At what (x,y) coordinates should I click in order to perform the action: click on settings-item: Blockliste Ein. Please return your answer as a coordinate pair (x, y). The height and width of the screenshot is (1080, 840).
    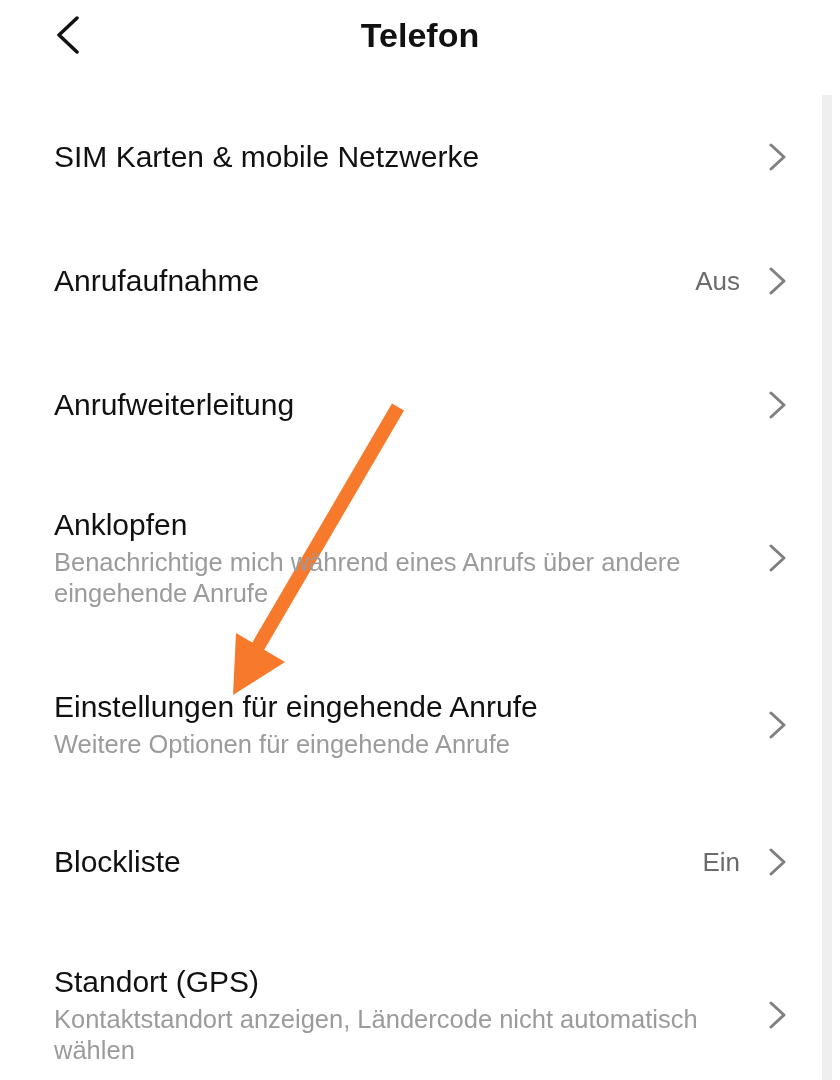
    Looking at the image, I should click on (411, 862).